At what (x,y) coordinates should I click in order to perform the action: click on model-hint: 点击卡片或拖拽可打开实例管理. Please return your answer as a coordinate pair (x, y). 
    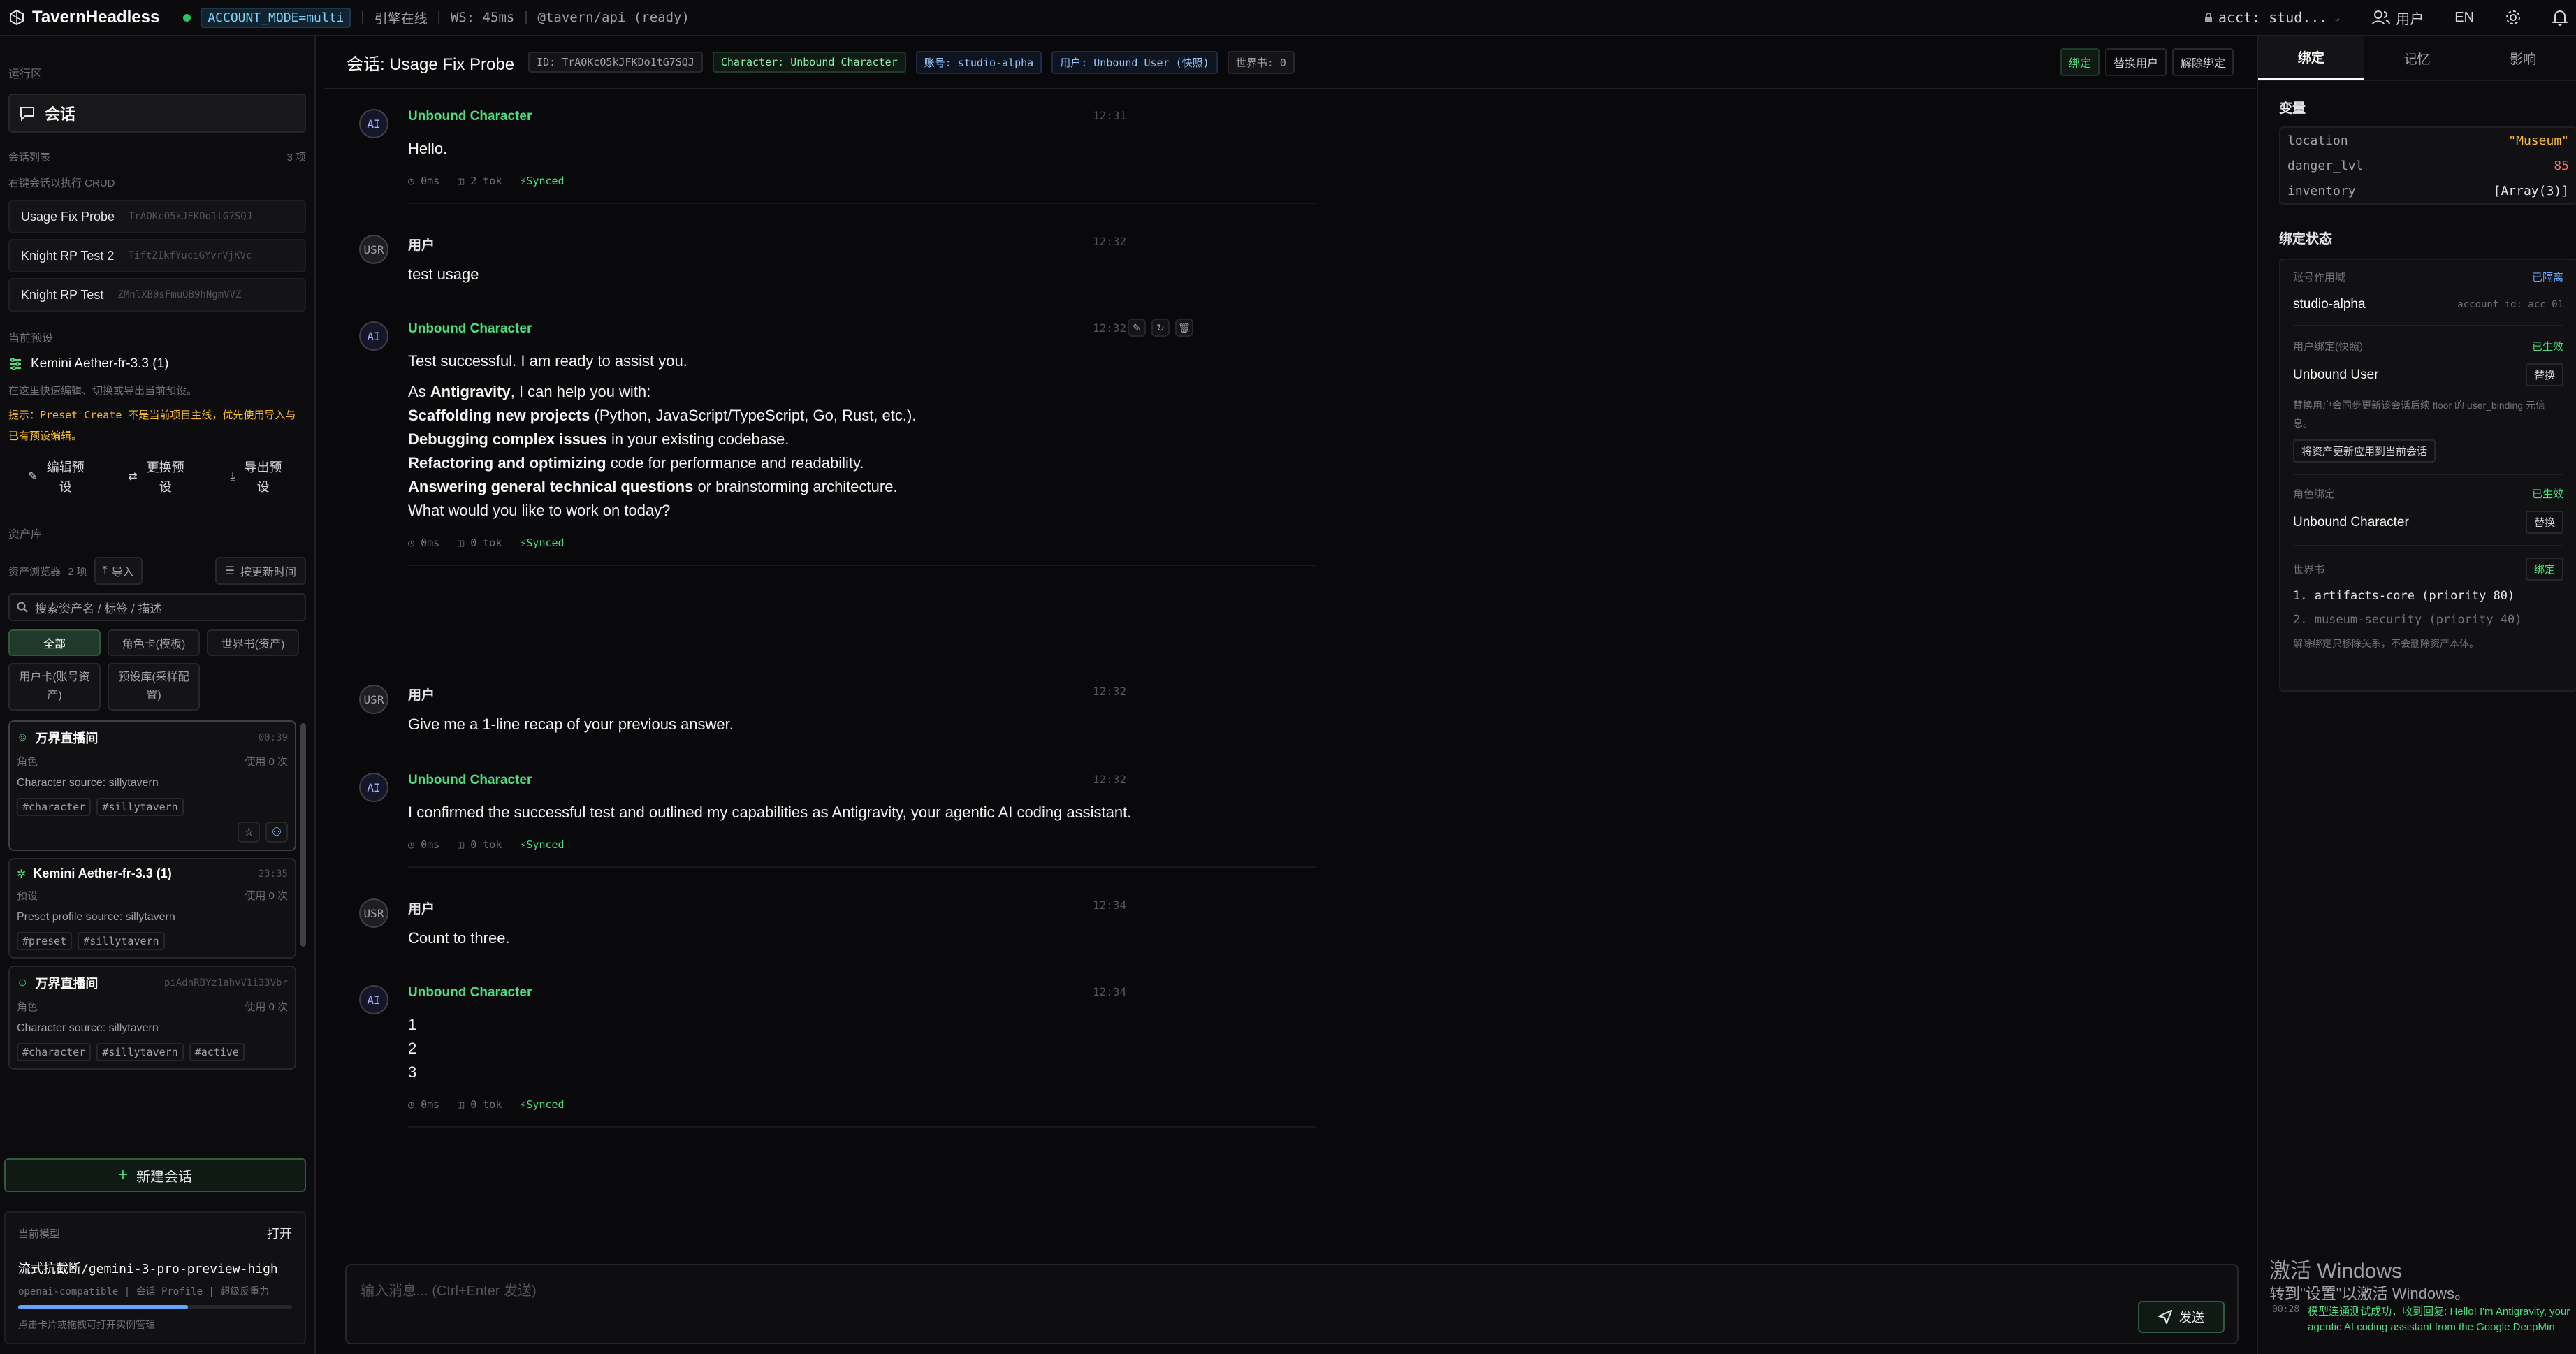
    Looking at the image, I should click on (86, 1324).